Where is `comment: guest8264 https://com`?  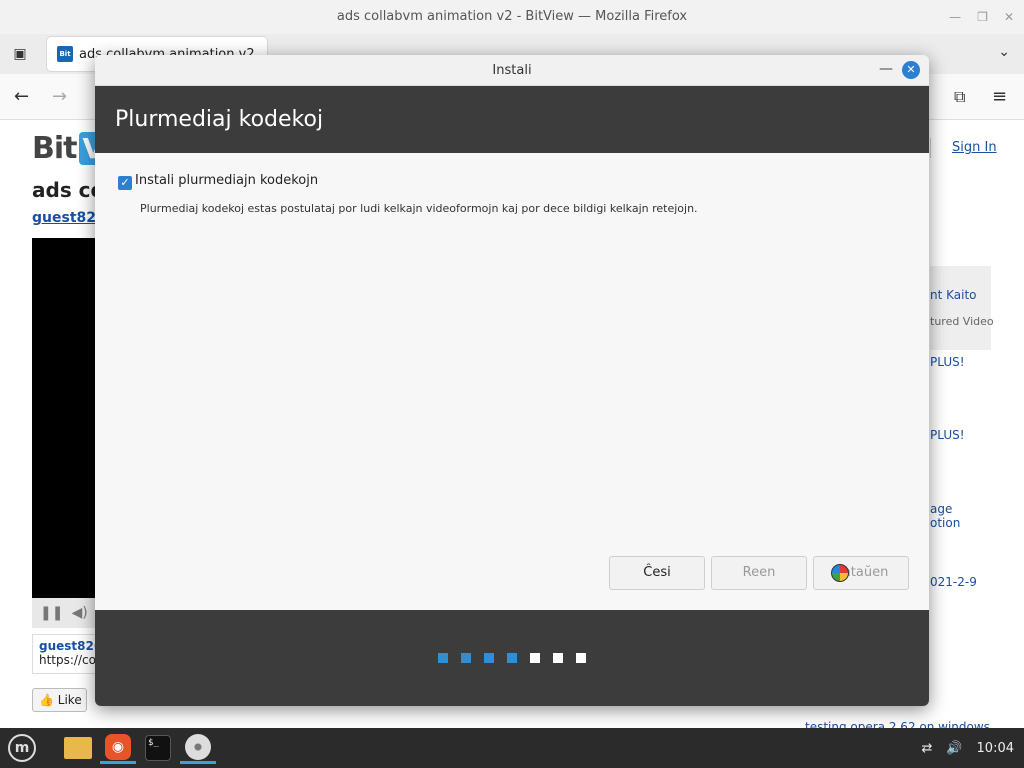
comment: guest8264 https://com is located at coordinates (67, 654).